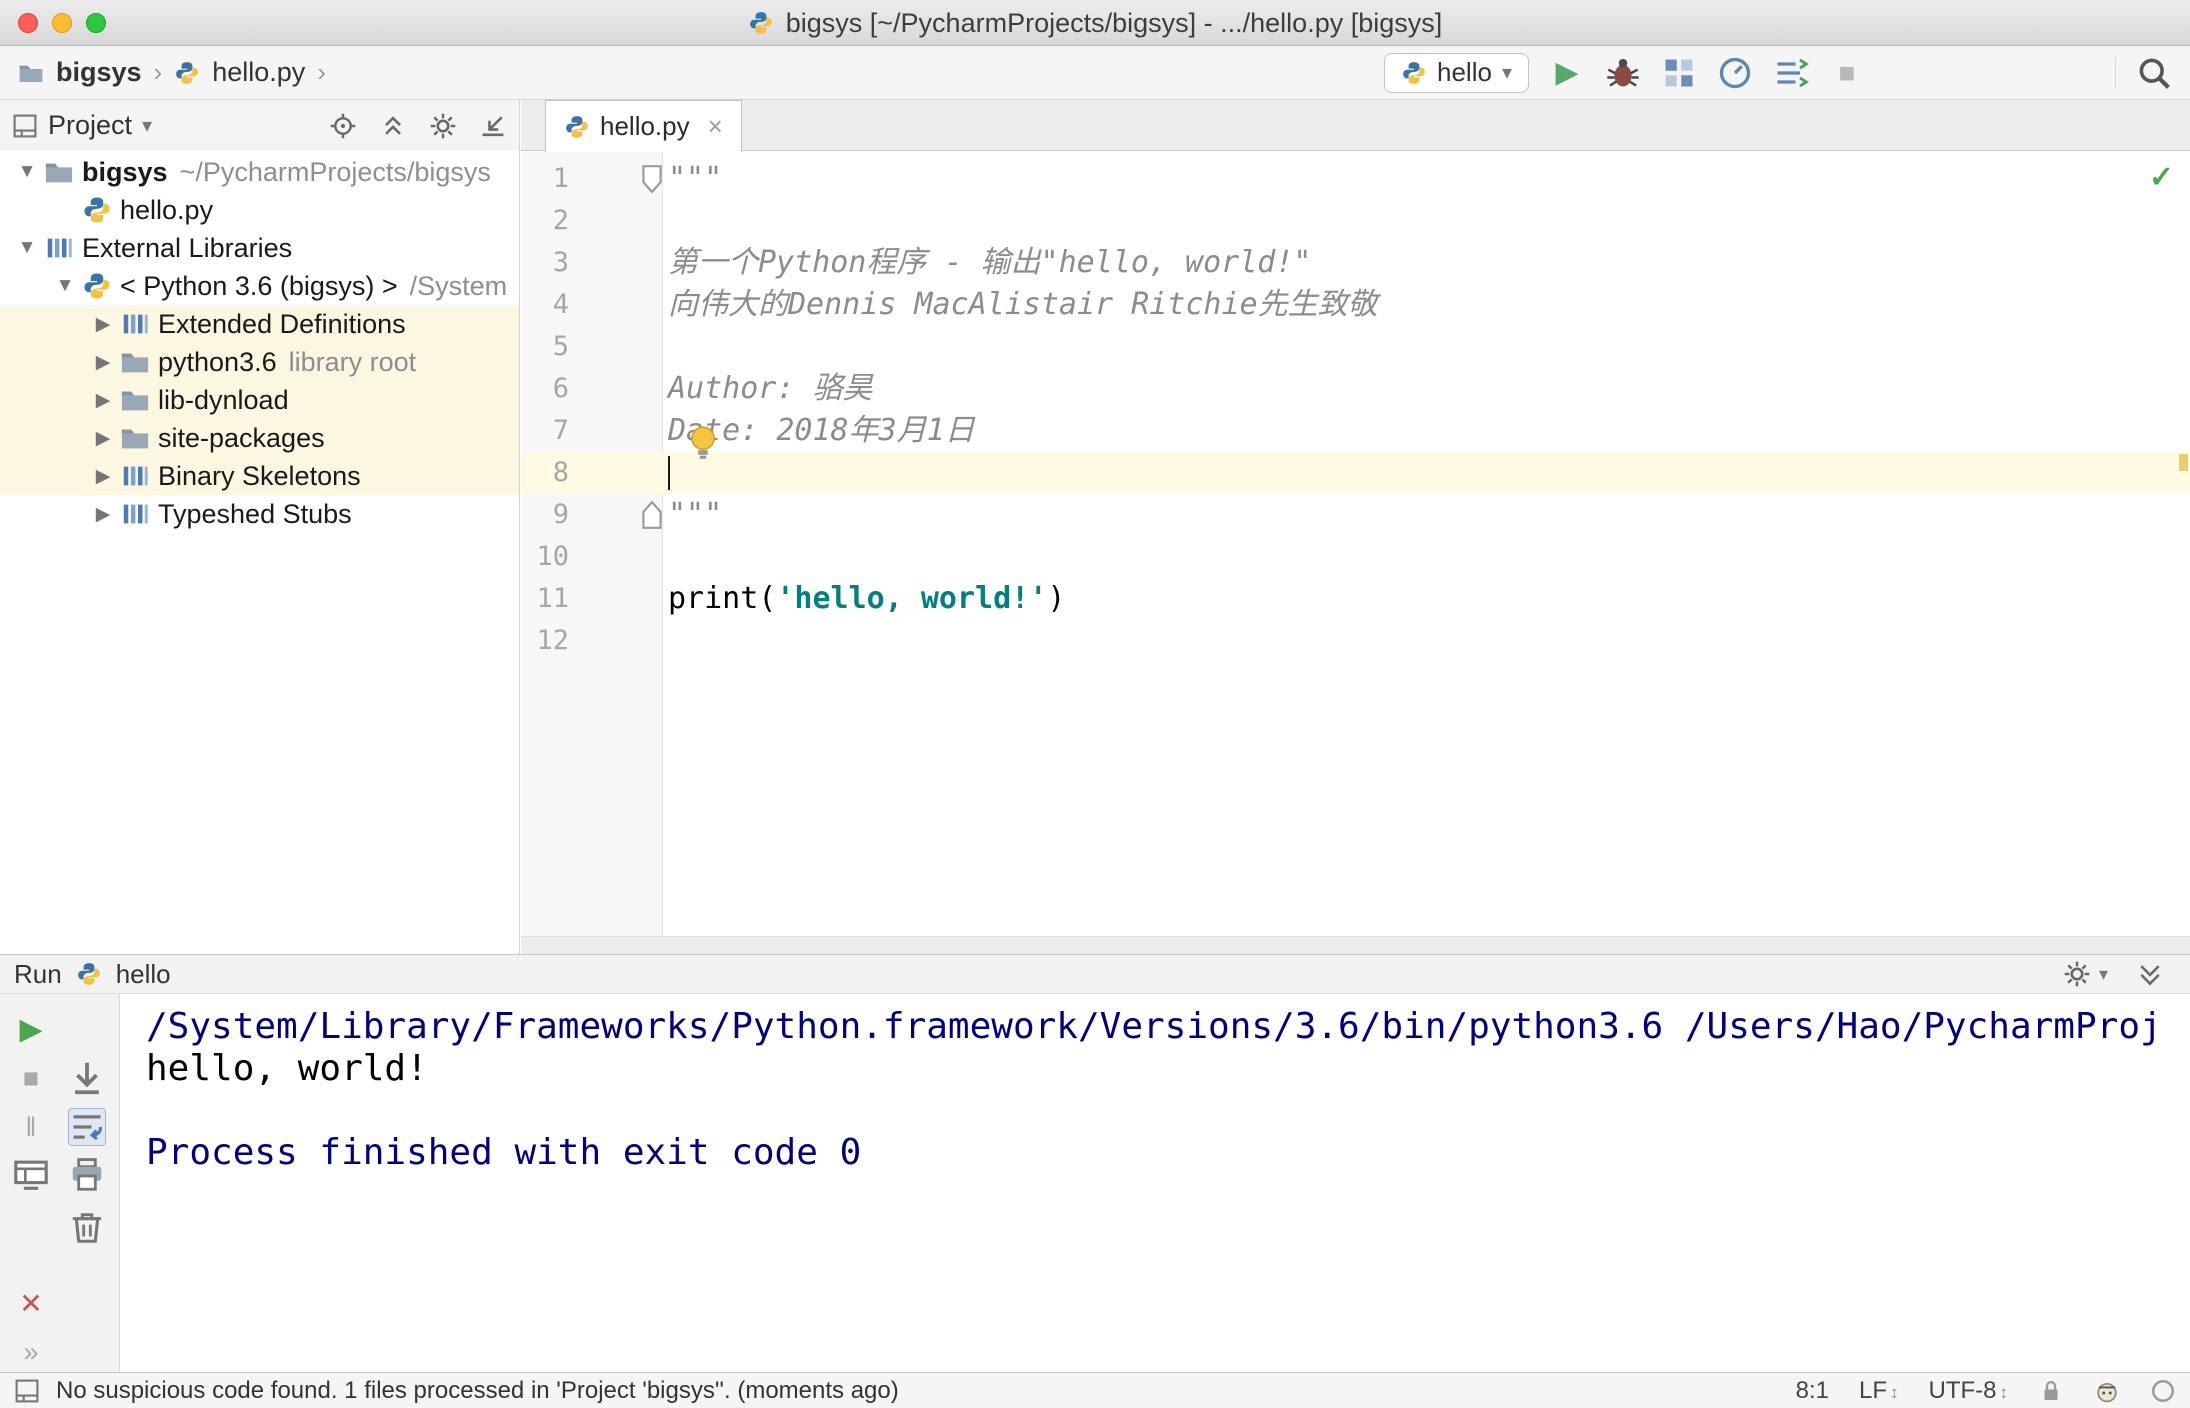 The height and width of the screenshot is (1408, 2190). Describe the element at coordinates (1969, 1391) in the screenshot. I see `encoding-widget: UTF-8 ↕` at that location.